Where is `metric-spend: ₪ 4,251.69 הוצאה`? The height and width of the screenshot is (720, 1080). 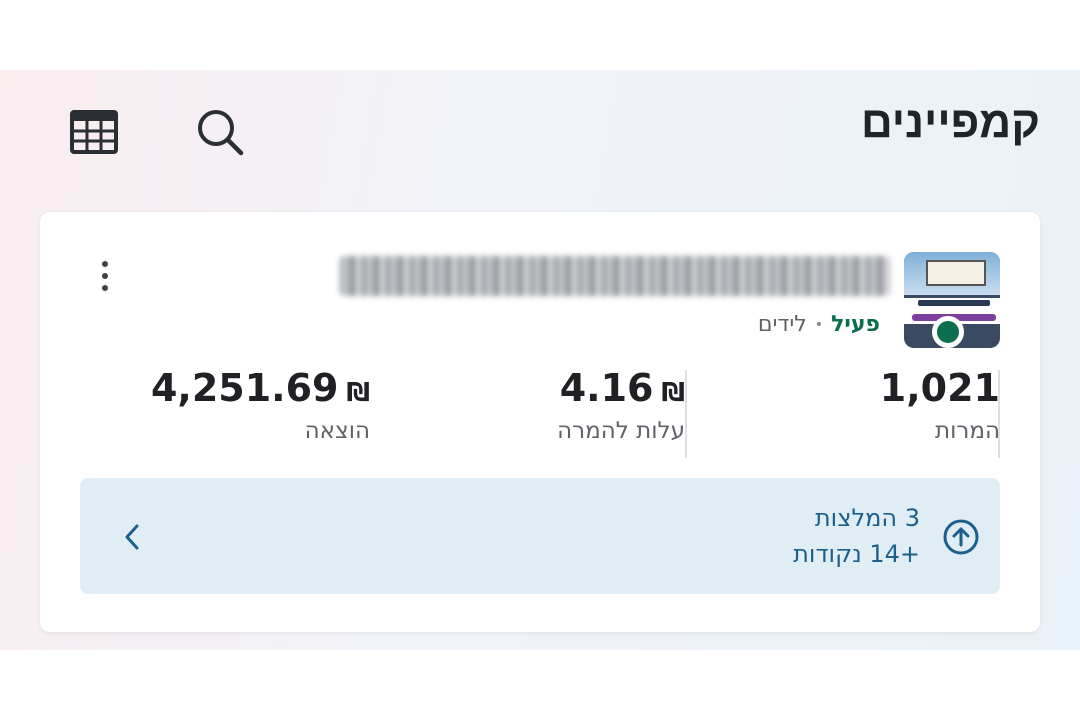
metric-spend: ₪ 4,251.69 הוצאה is located at coordinates (260, 405).